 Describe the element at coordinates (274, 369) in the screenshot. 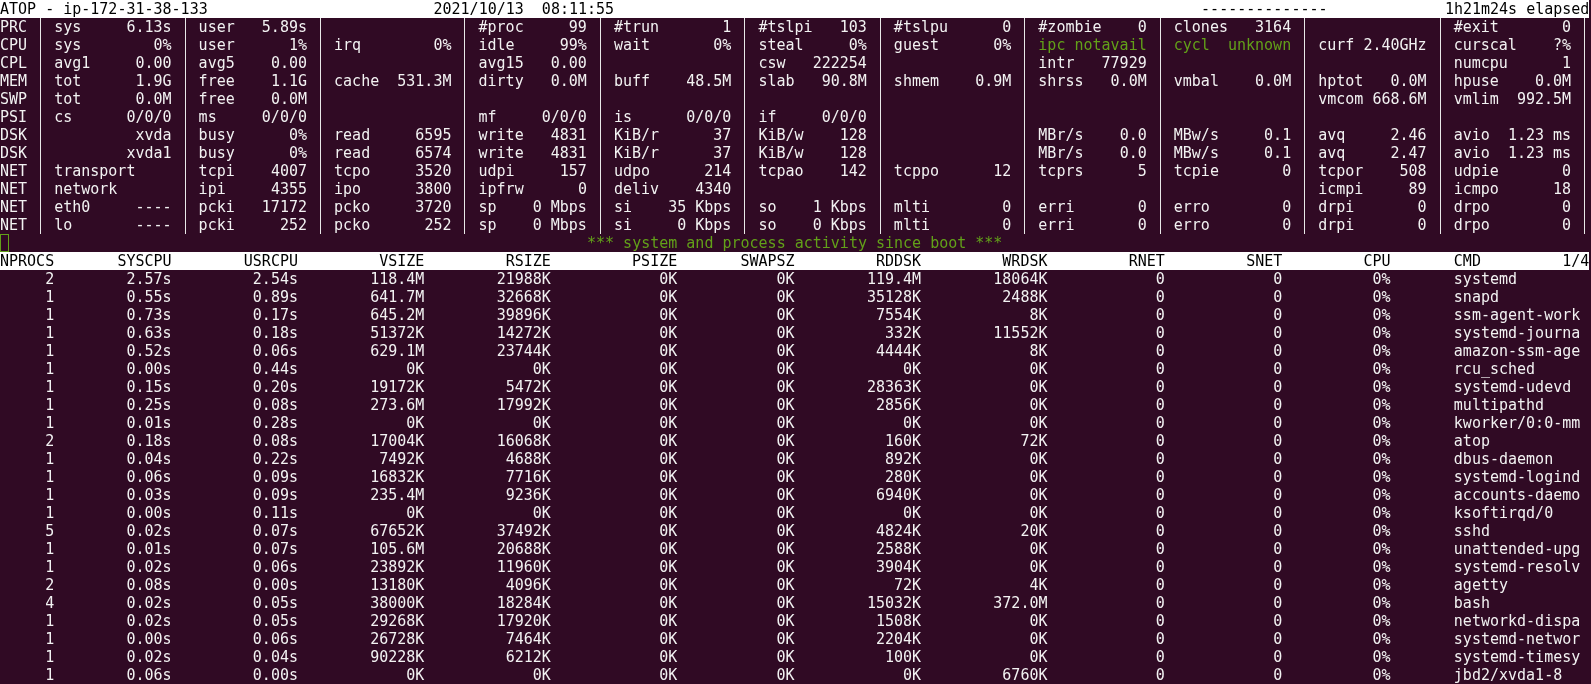

I see `table-cell-text: 0.44s` at that location.